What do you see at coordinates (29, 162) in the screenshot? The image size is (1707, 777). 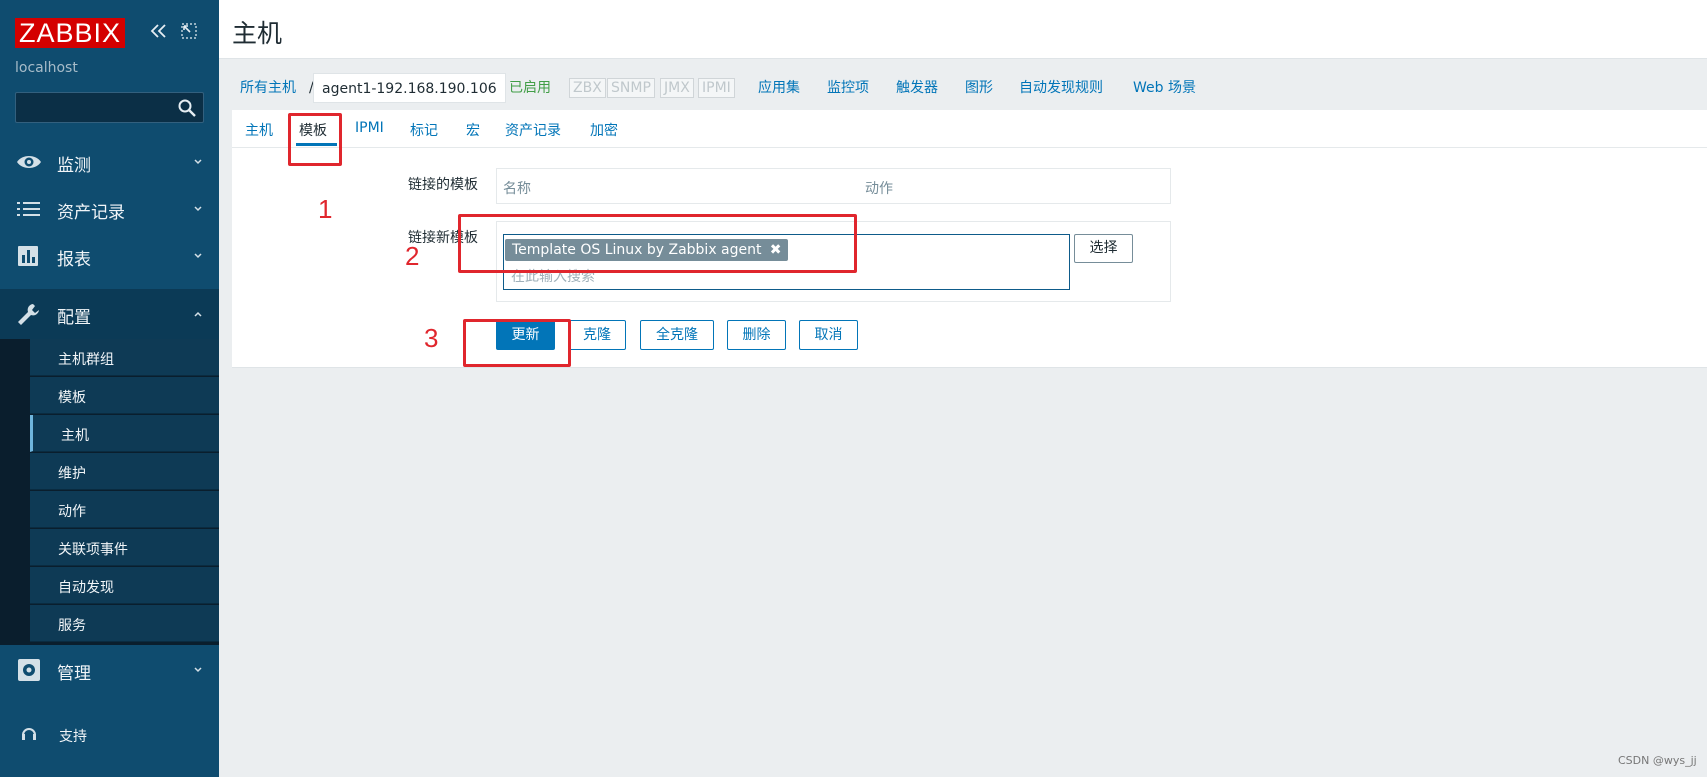 I see `eye-icon` at bounding box center [29, 162].